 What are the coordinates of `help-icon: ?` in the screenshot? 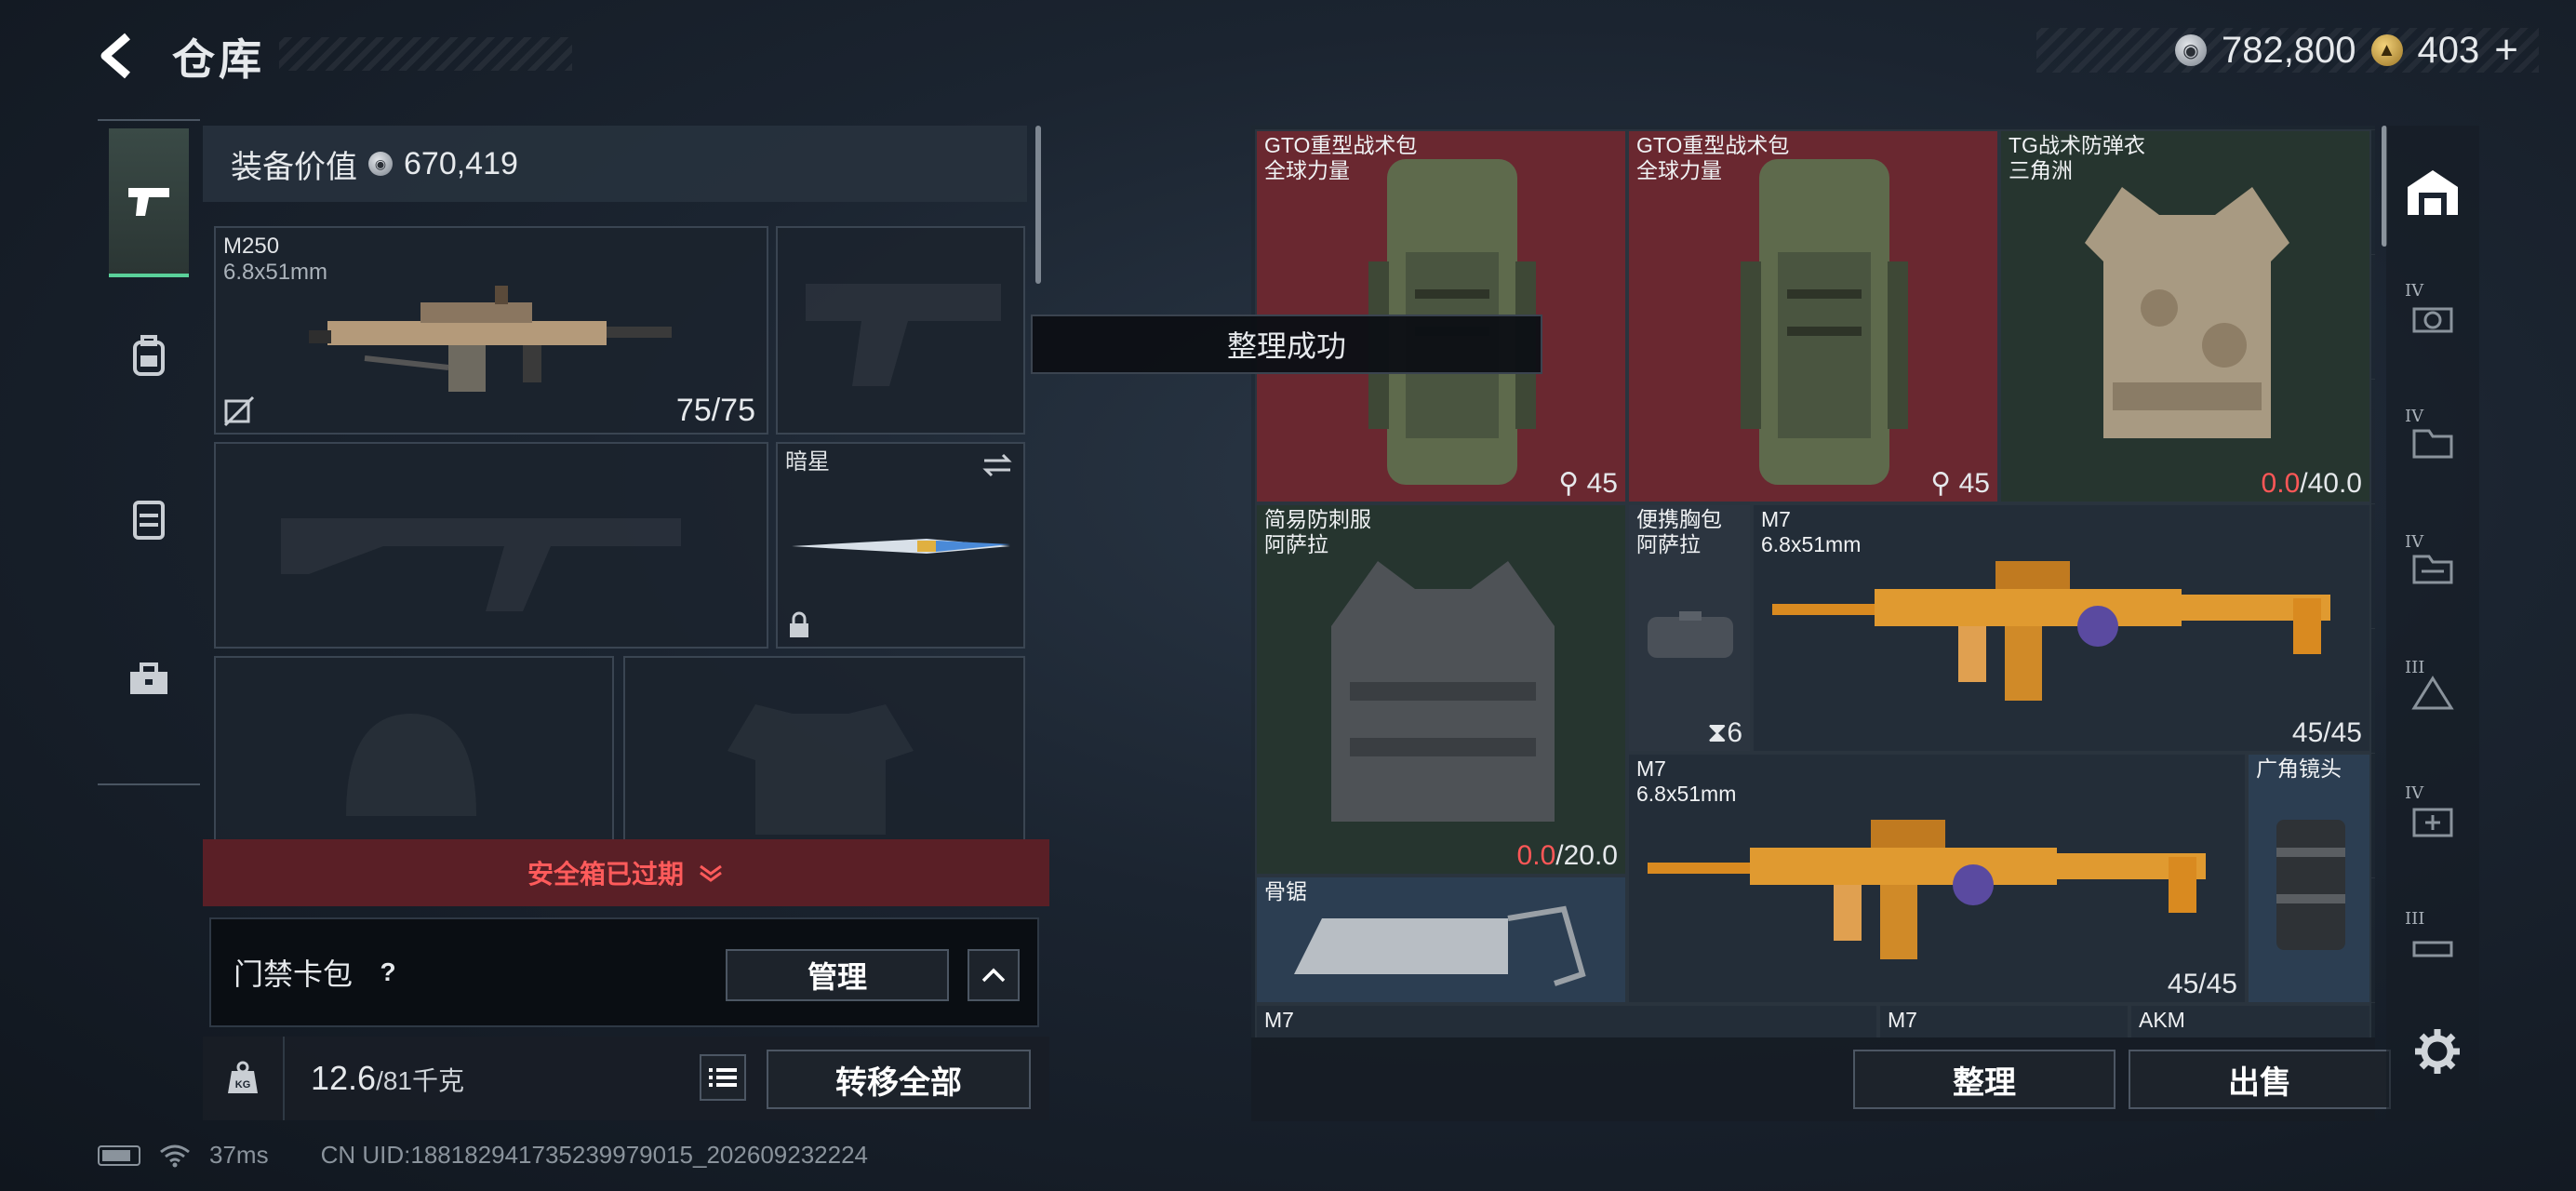 It's located at (388, 972).